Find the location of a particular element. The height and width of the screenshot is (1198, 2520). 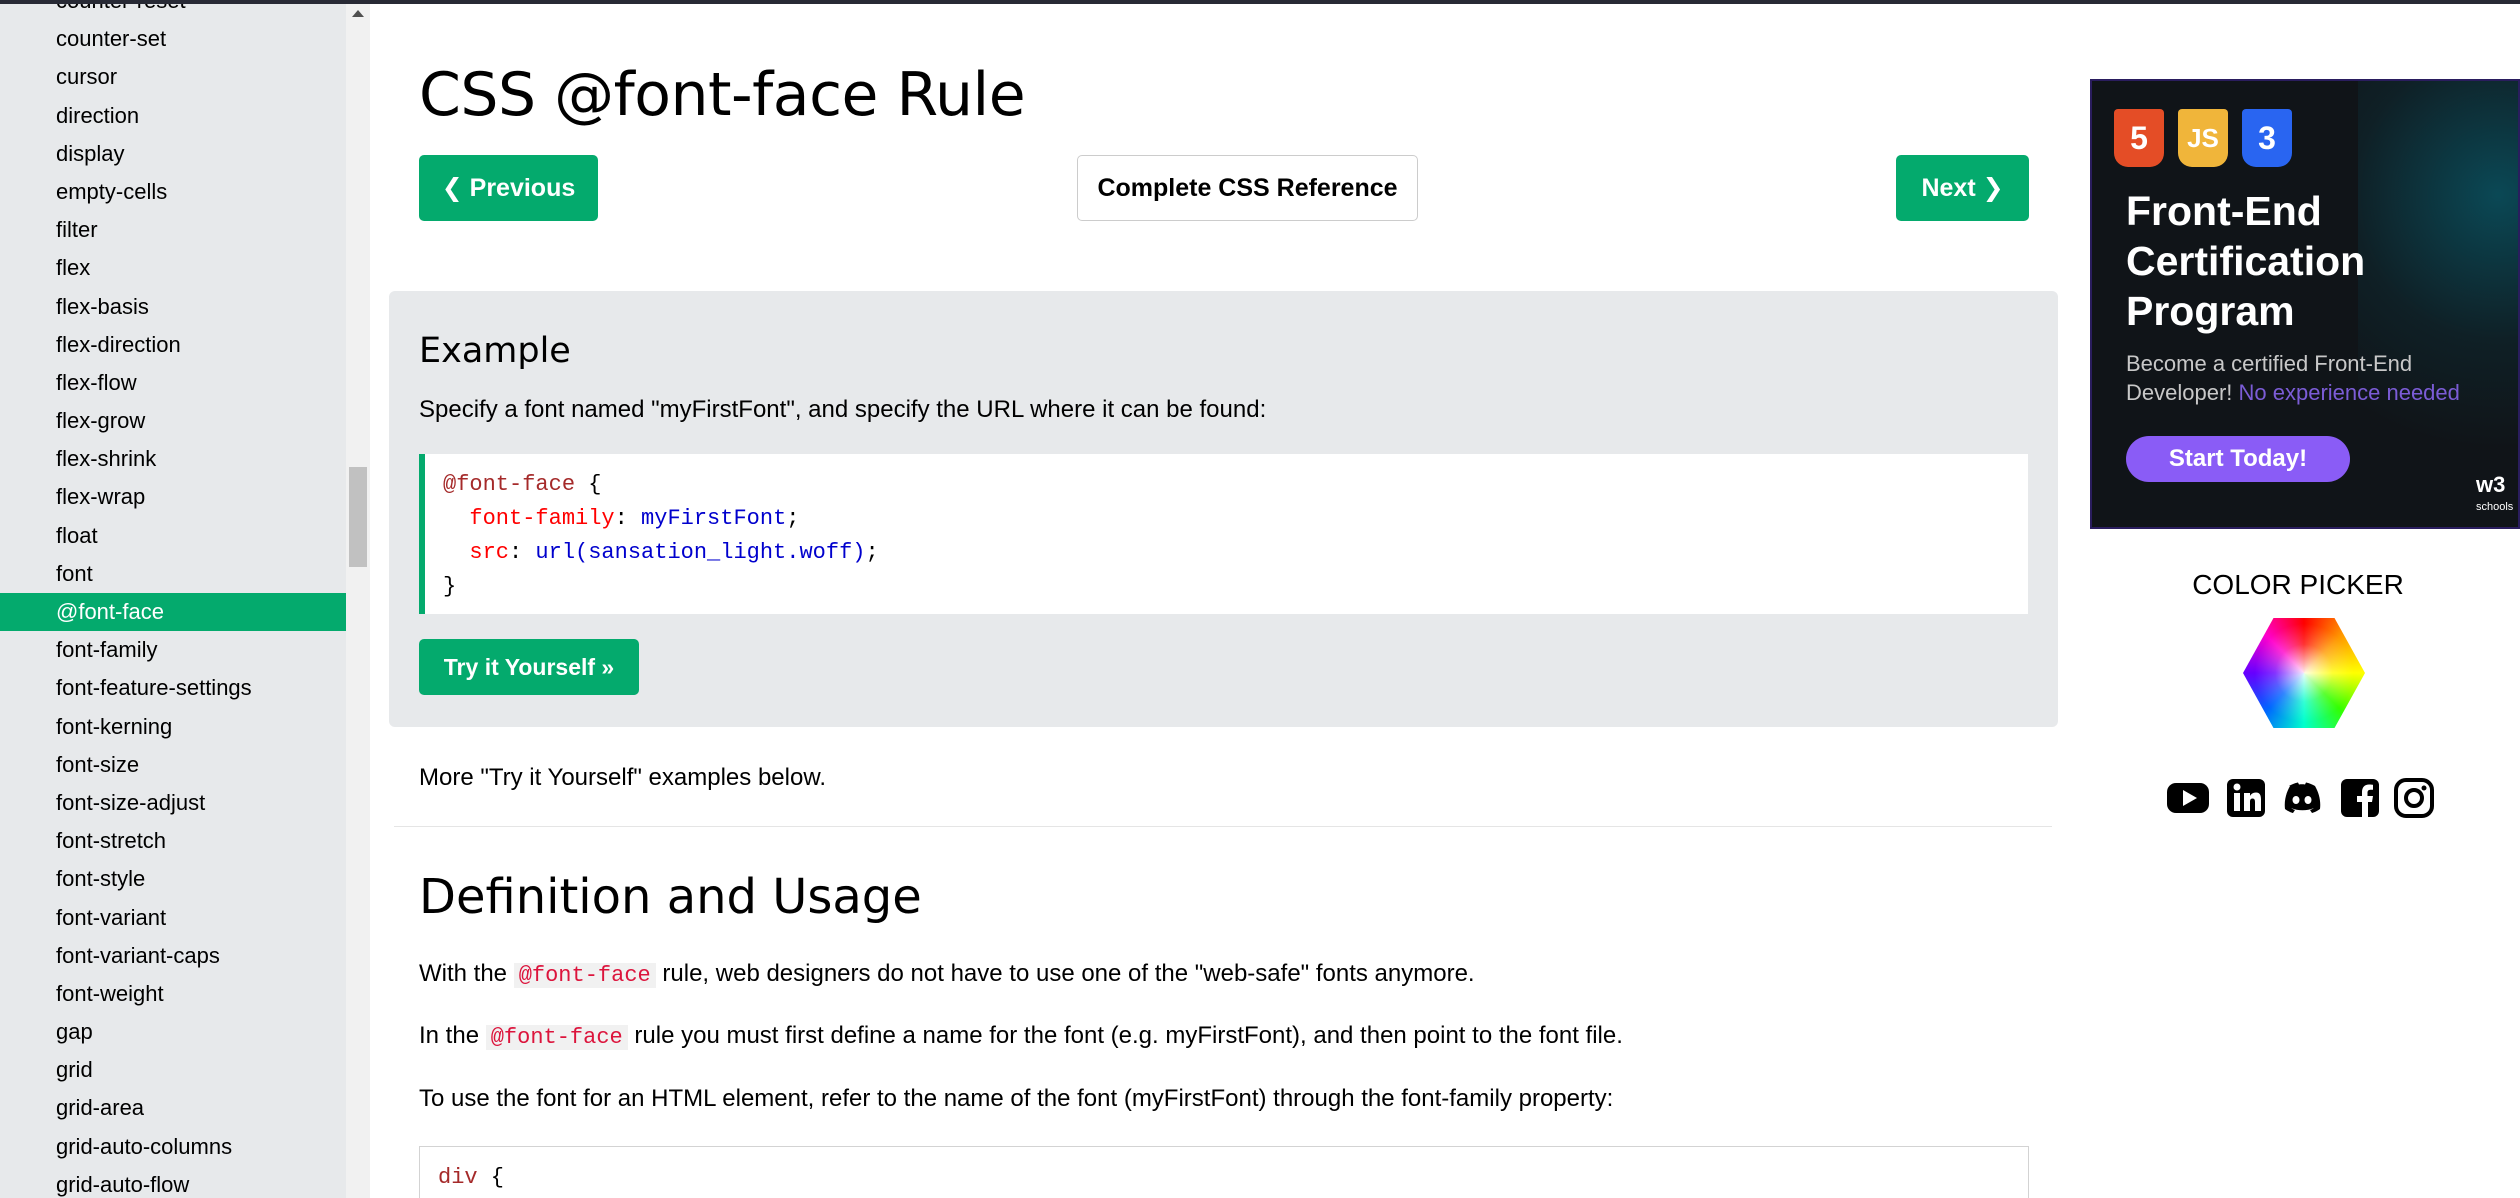

complete-css-reference-button: Complete CSS Reference is located at coordinates (1247, 188).